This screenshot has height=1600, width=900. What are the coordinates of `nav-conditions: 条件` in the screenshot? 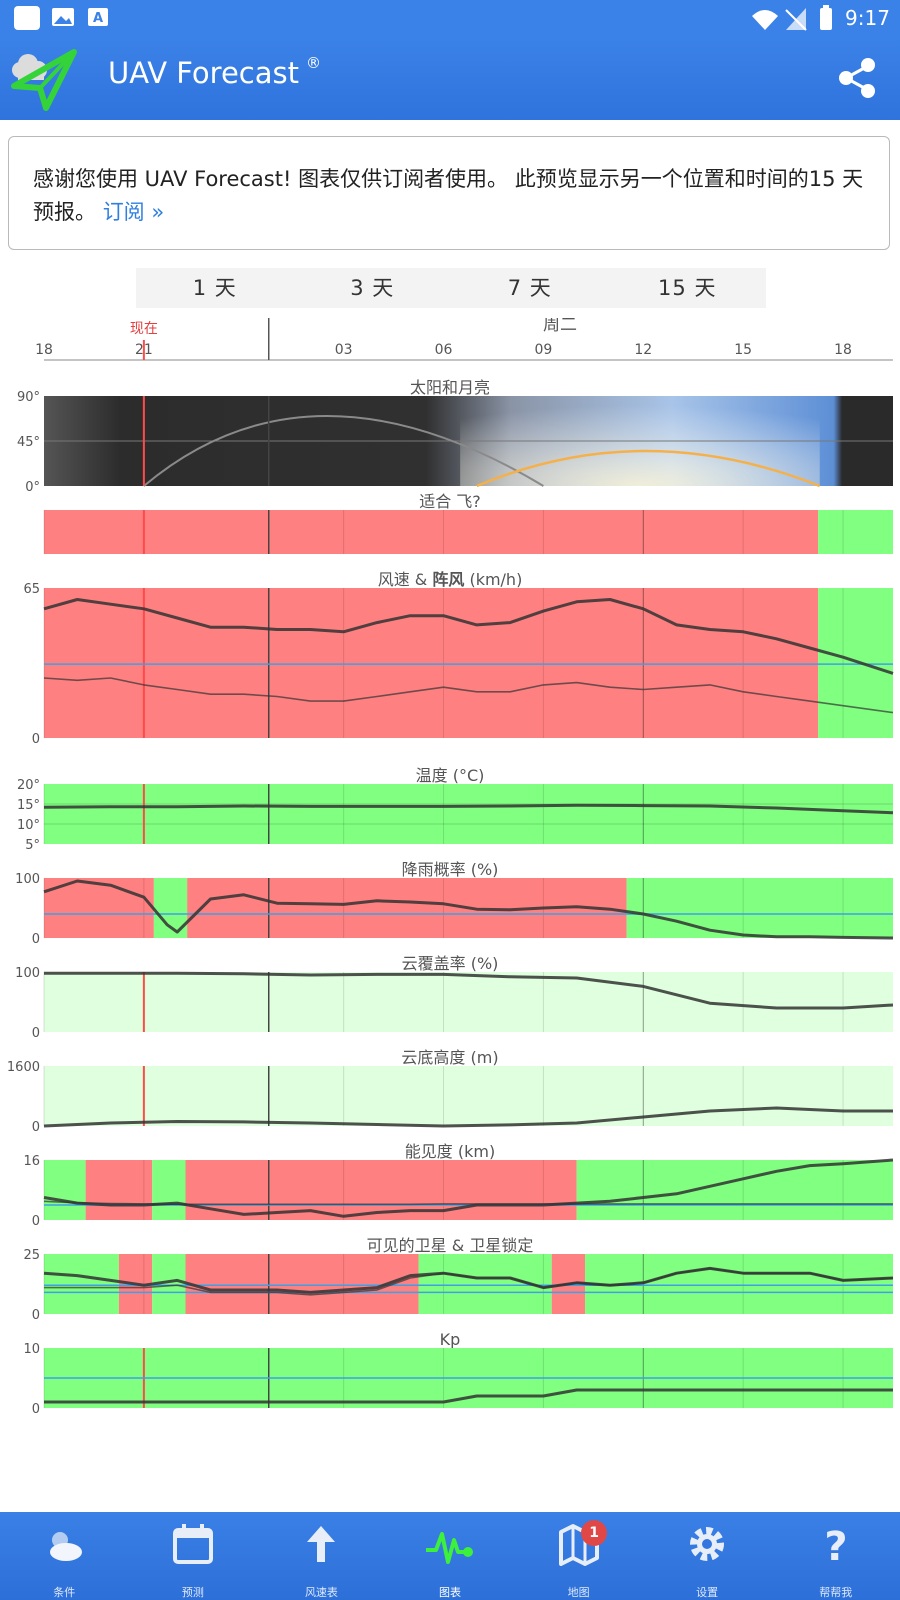 It's located at (64, 1556).